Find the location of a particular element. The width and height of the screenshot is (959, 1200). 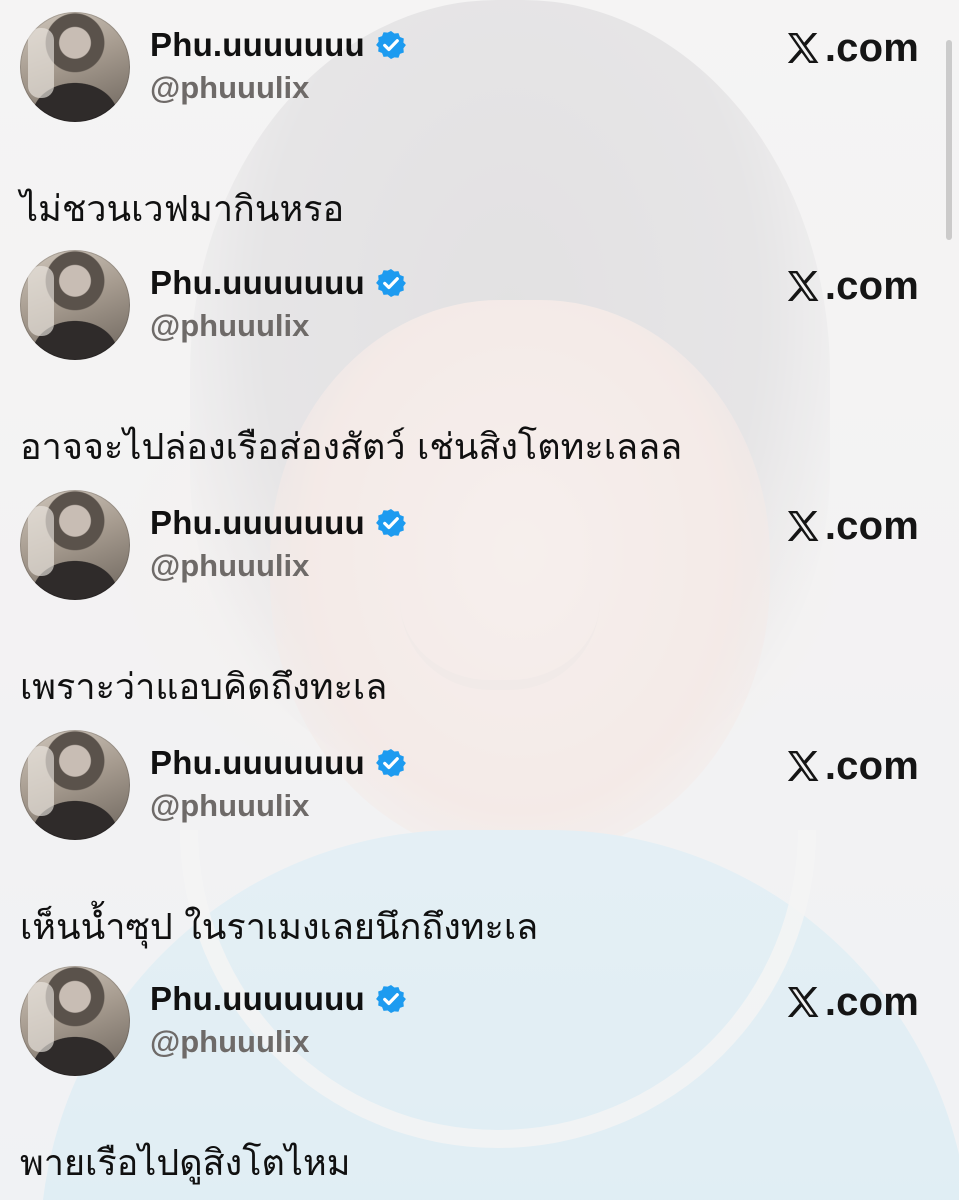

tweet-text: อาจจะไปล่องเรือส่องสัตว์ เช่นสิงโตทะเลลล is located at coordinates (351, 447).